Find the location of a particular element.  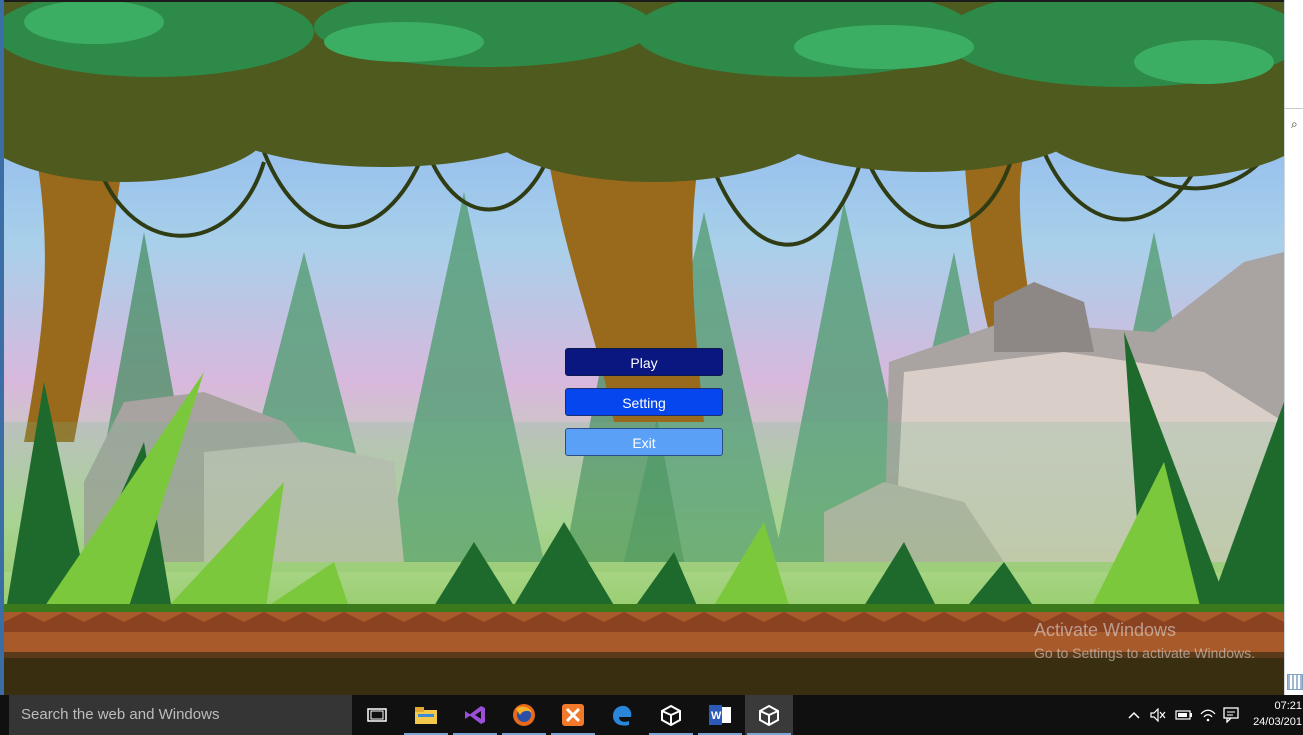

setting-button: Setting is located at coordinates (644, 402).